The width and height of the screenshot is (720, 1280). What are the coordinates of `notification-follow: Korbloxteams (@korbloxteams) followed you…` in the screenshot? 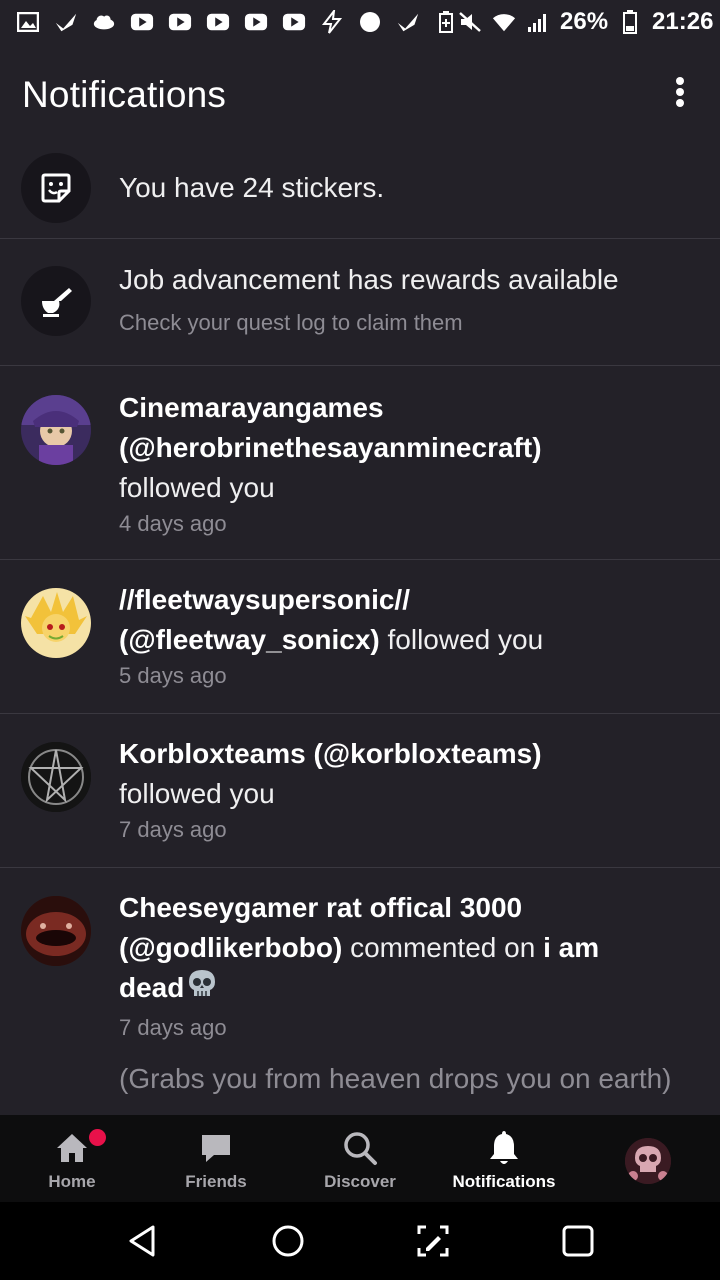 It's located at (360, 791).